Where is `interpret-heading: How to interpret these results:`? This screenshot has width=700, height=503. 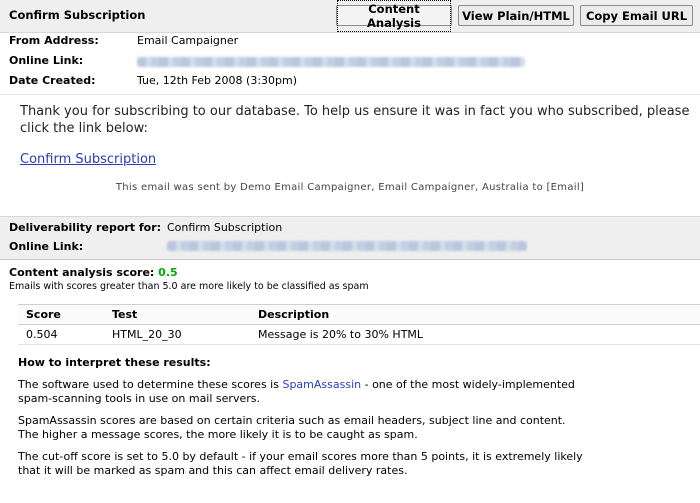
interpret-heading: How to interpret these results: is located at coordinates (114, 362).